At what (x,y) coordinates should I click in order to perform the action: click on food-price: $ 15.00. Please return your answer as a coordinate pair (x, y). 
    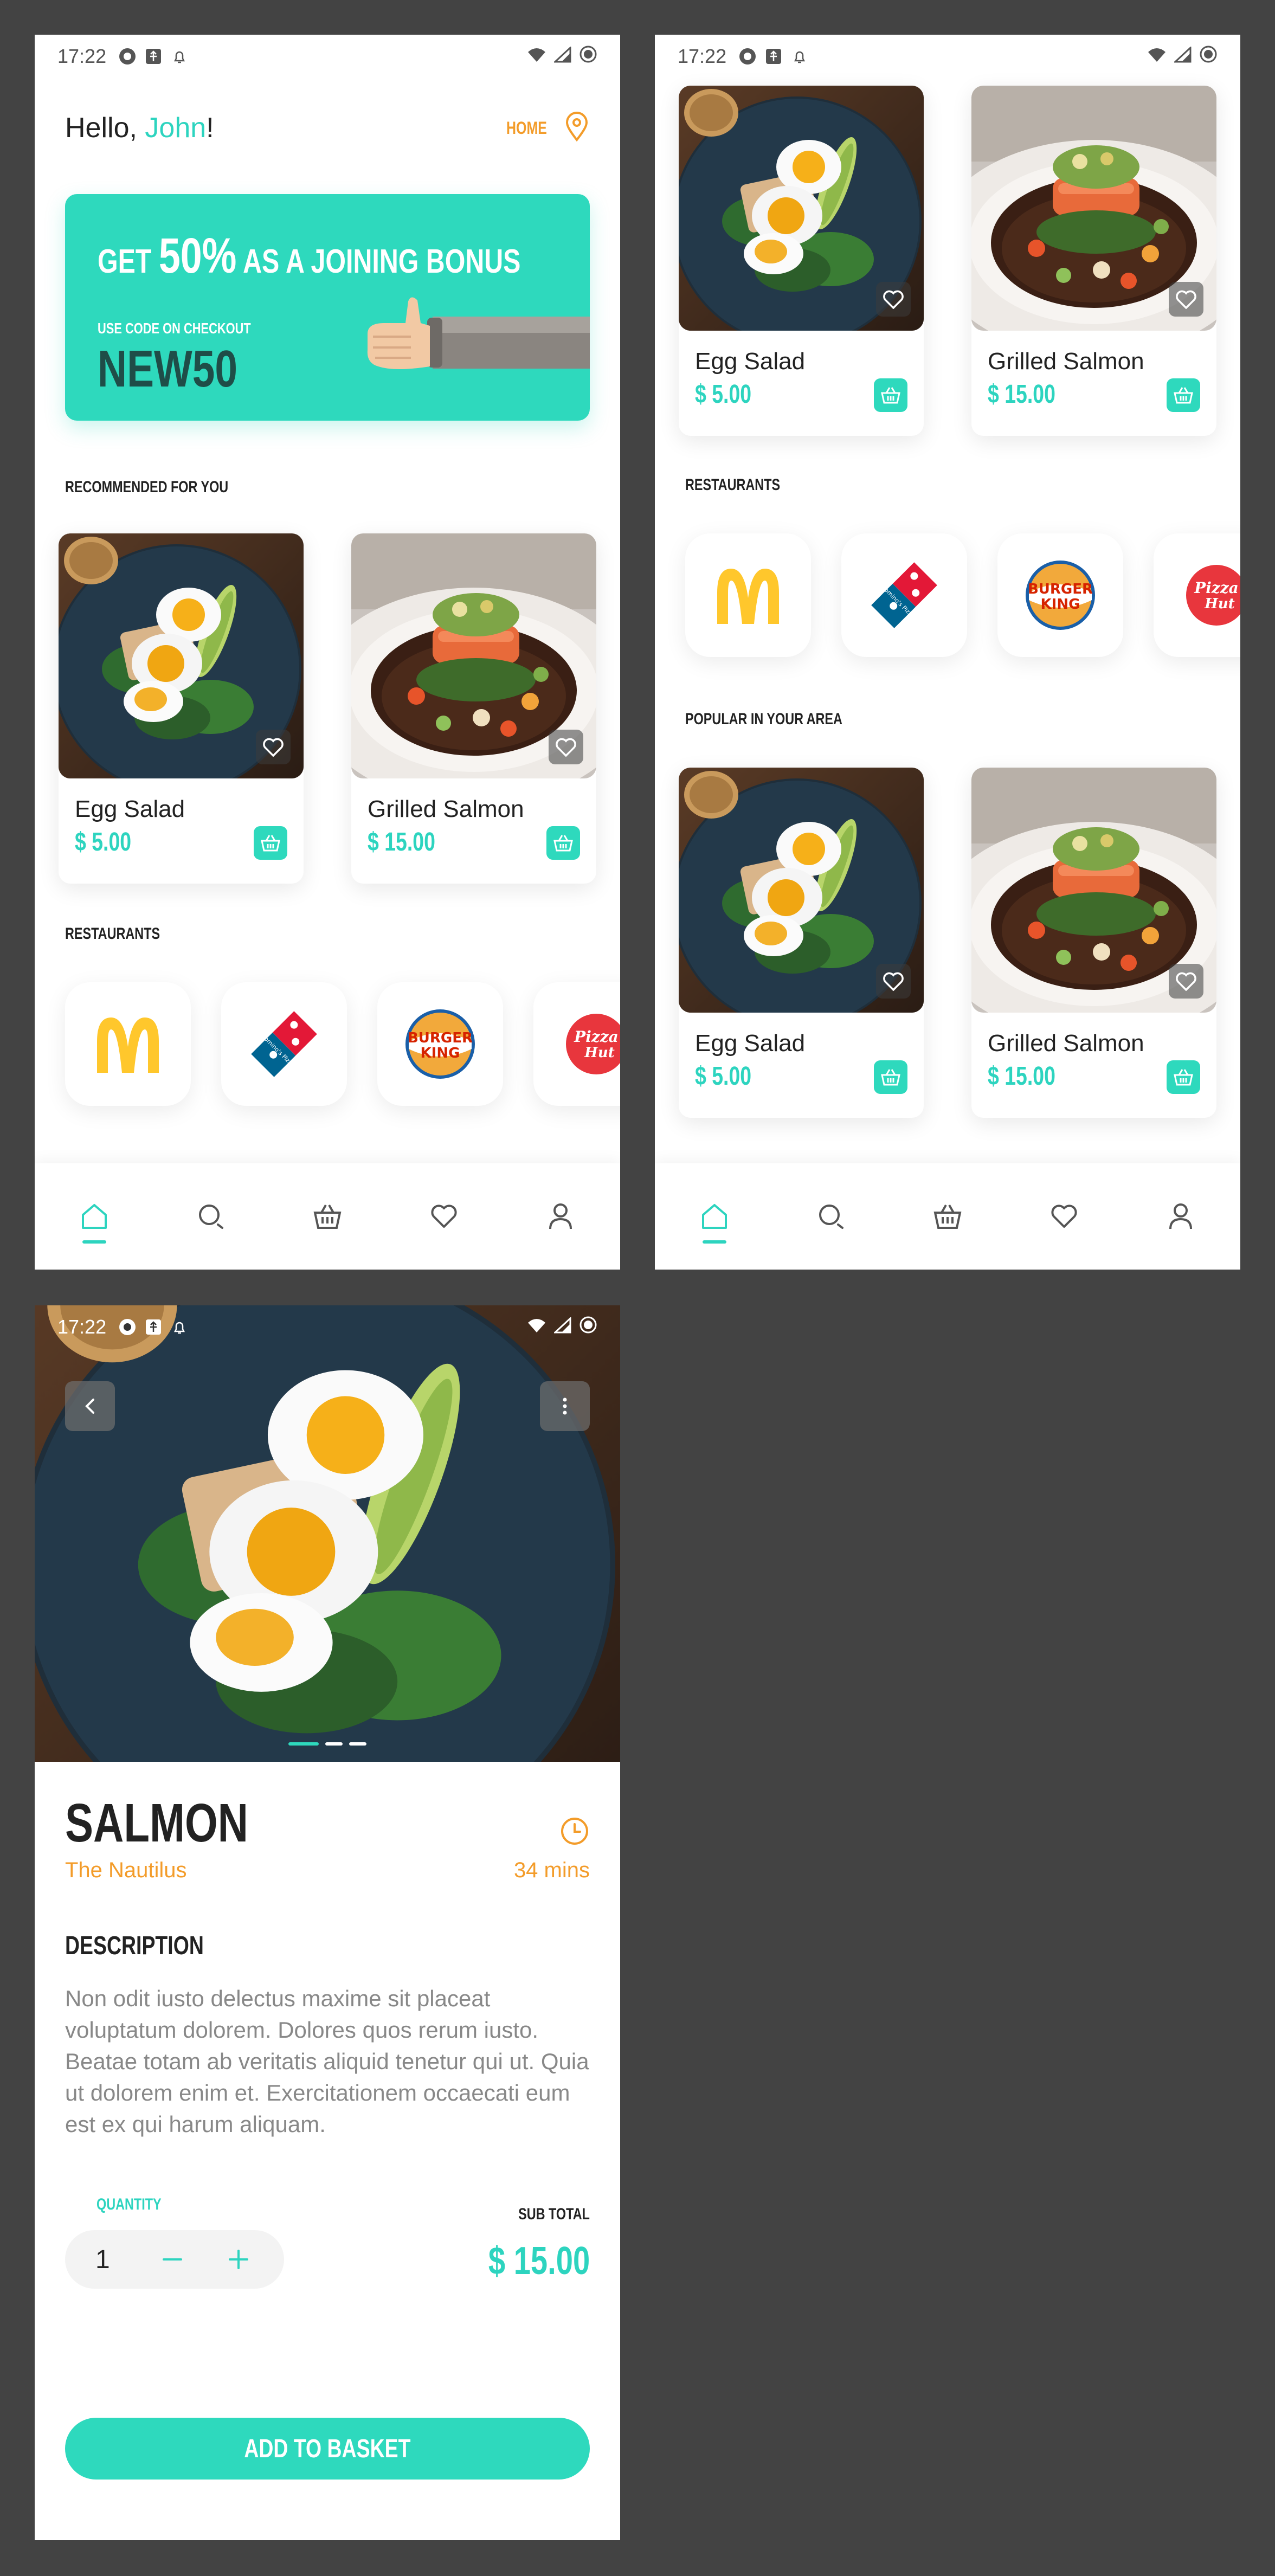
    Looking at the image, I should click on (401, 842).